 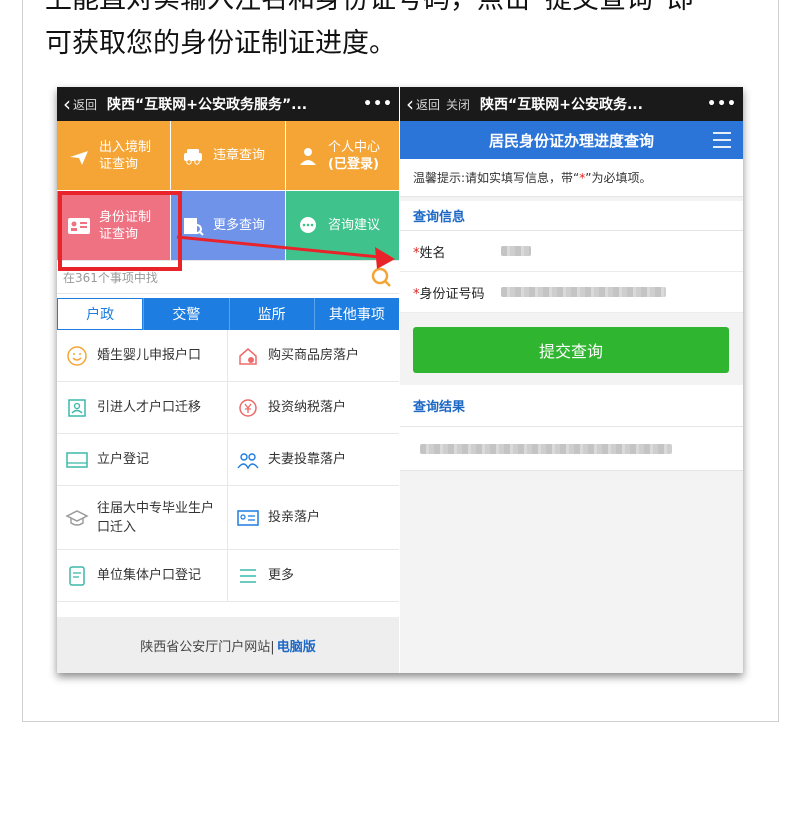 What do you see at coordinates (313, 576) in the screenshot?
I see `list-item: 更多` at bounding box center [313, 576].